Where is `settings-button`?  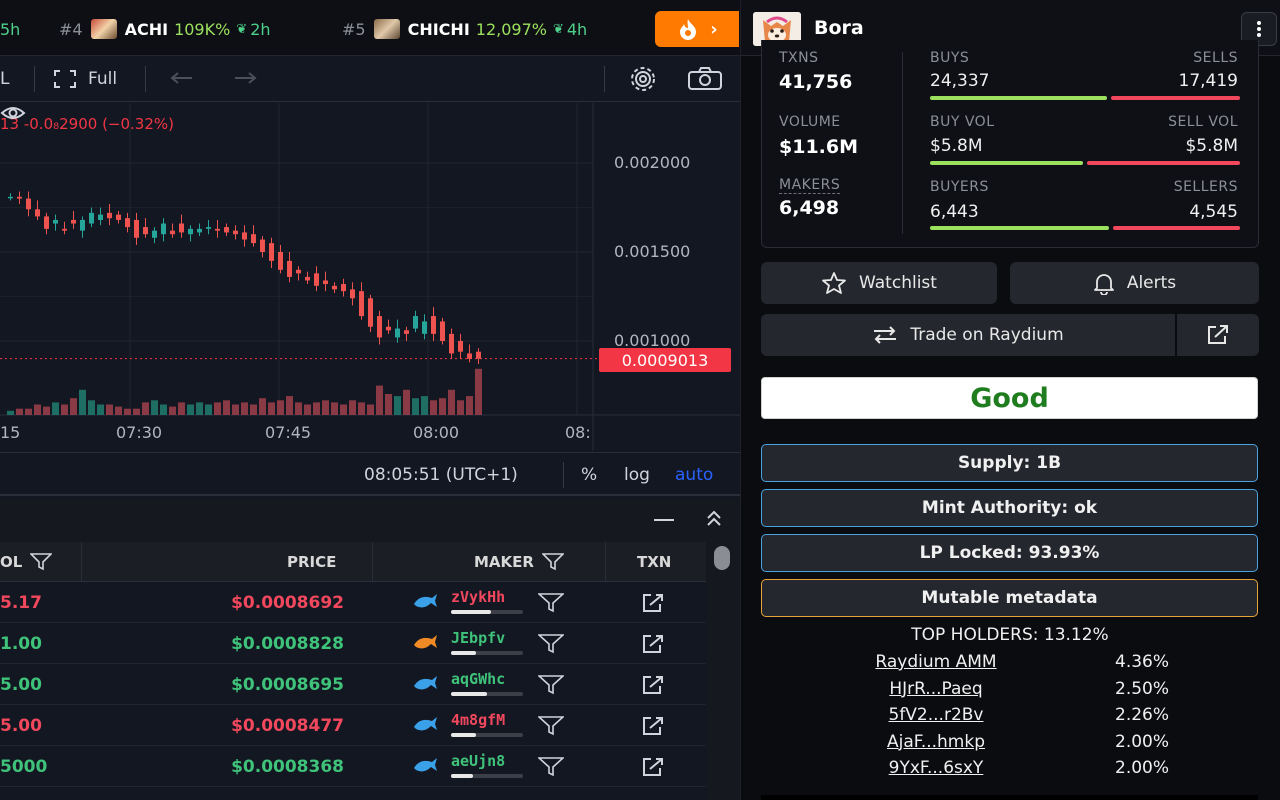
settings-button is located at coordinates (643, 79).